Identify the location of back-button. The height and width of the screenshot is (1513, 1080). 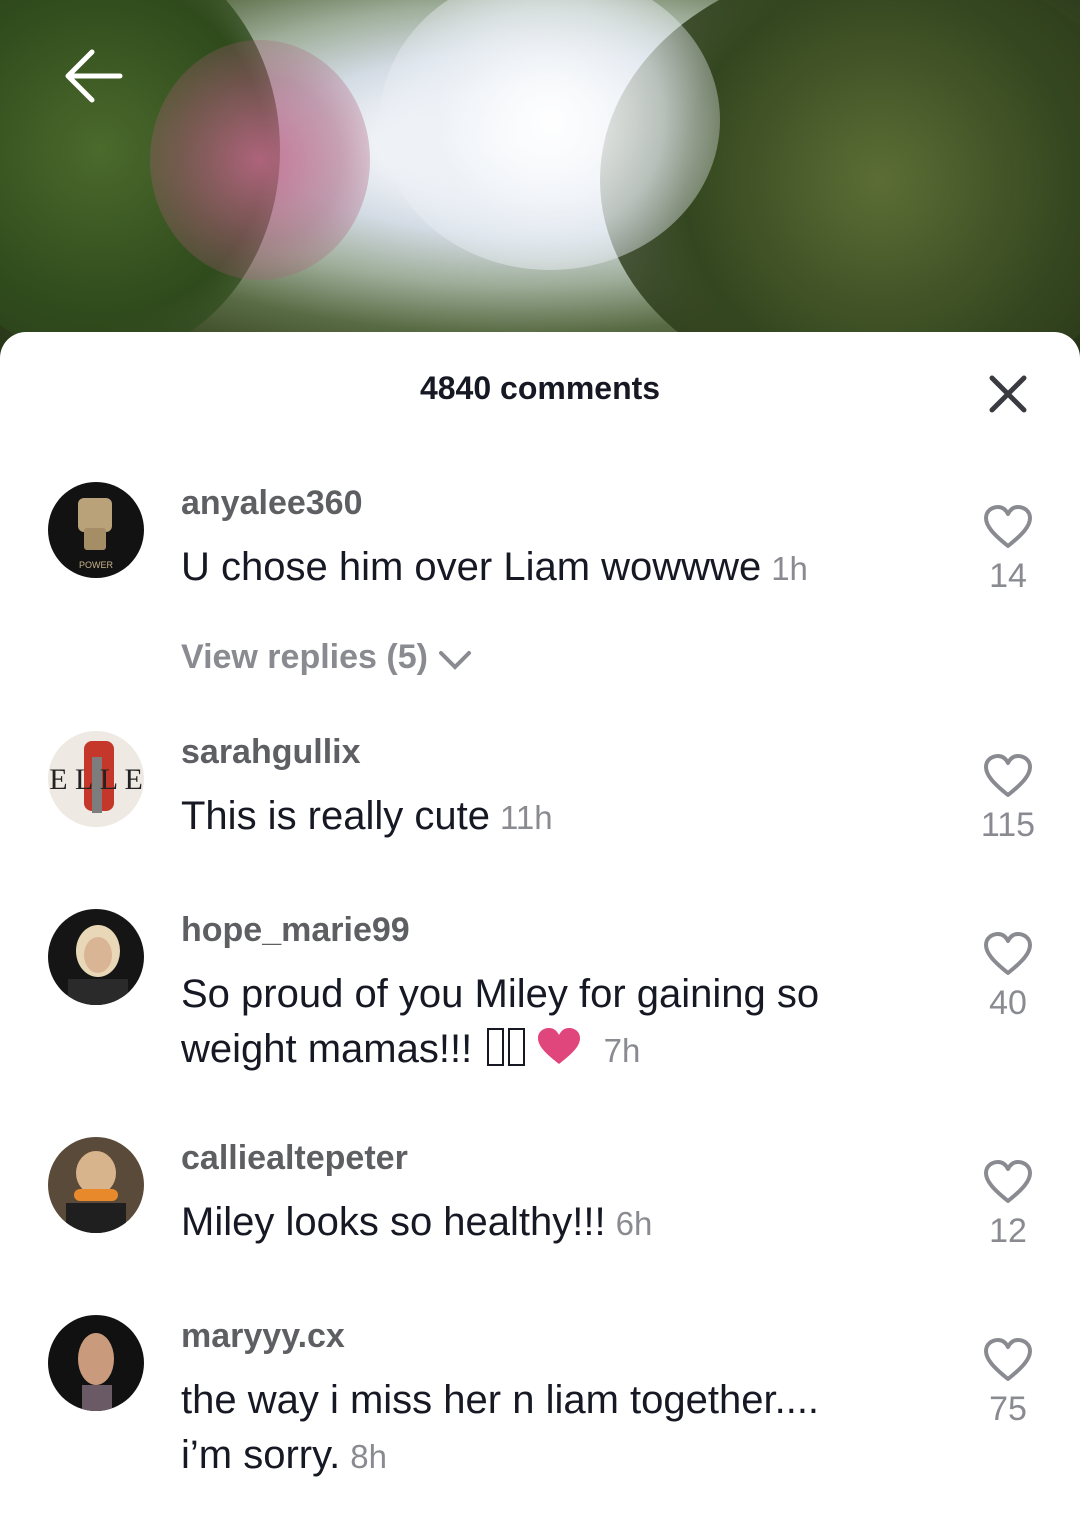
(94, 76).